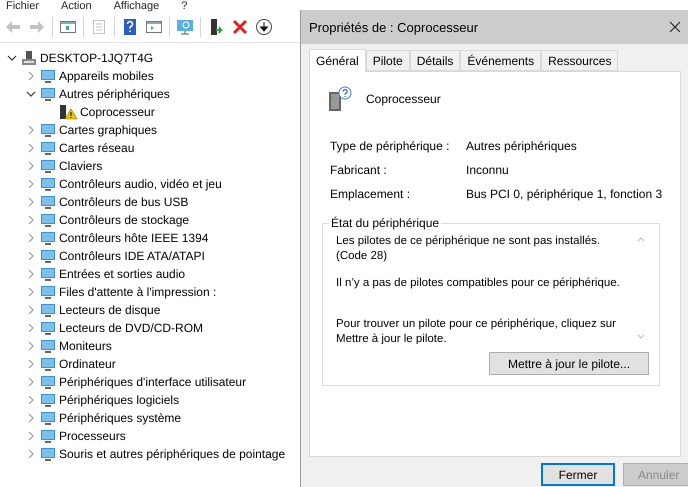 Image resolution: width=688 pixels, height=487 pixels. What do you see at coordinates (108, 130) in the screenshot?
I see `tree-item: Cartes graphiques` at bounding box center [108, 130].